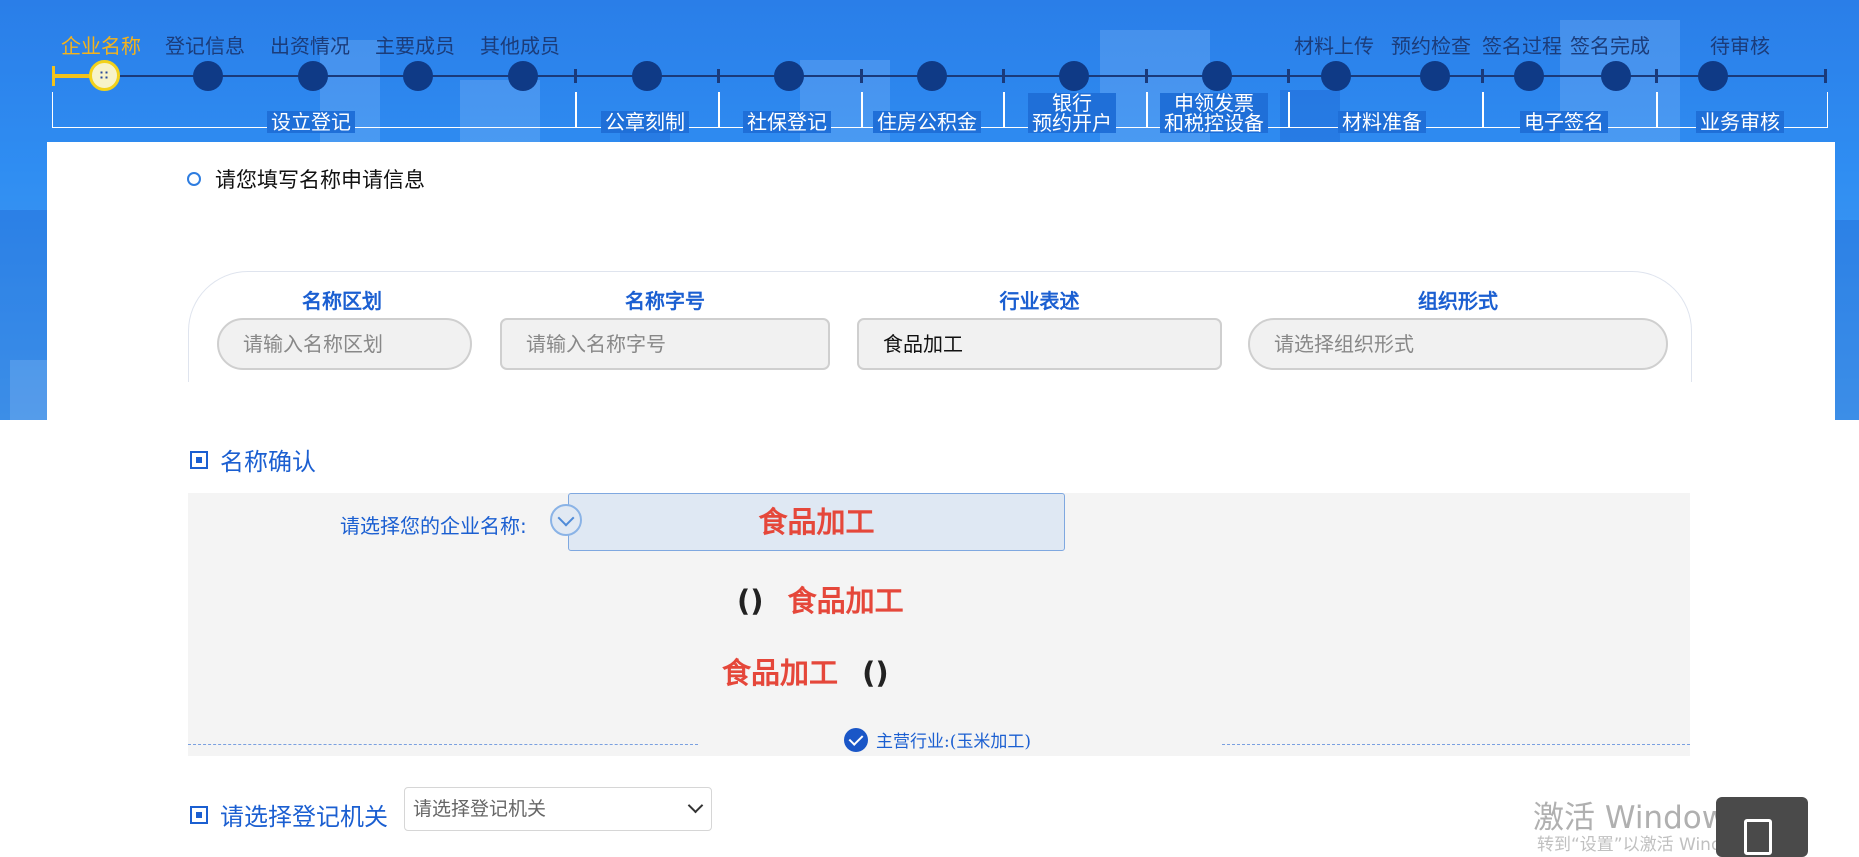  I want to click on step-label: 其他成员, so click(520, 44).